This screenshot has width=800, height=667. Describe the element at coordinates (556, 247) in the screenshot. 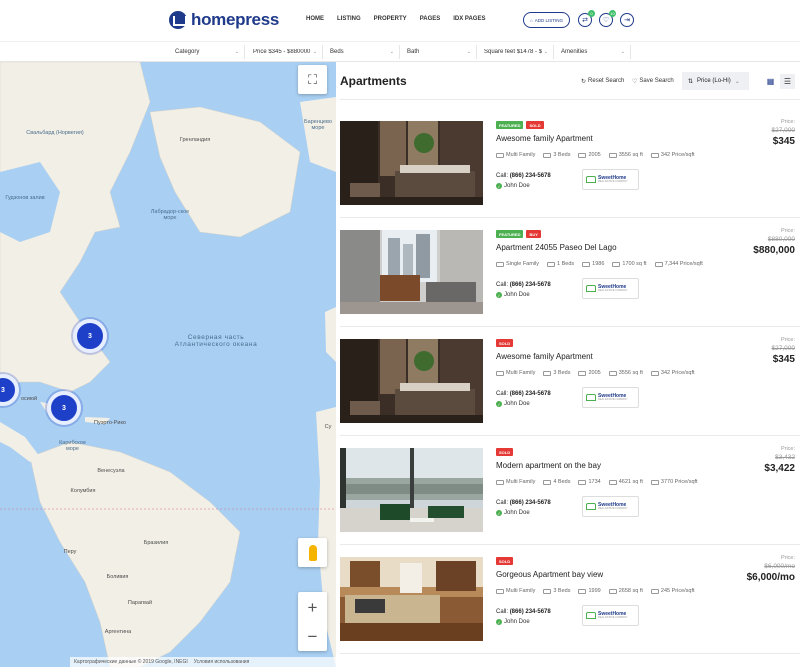

I see `listing-title: Apartment 24055 Paseo Del Lago` at that location.